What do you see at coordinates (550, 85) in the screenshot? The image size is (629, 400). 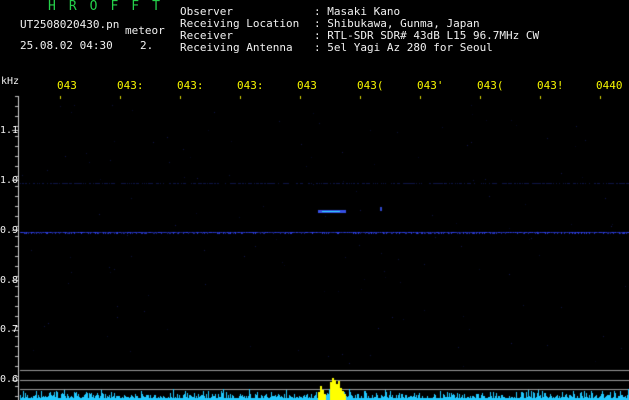 I see `time-tick-label: 043!` at bounding box center [550, 85].